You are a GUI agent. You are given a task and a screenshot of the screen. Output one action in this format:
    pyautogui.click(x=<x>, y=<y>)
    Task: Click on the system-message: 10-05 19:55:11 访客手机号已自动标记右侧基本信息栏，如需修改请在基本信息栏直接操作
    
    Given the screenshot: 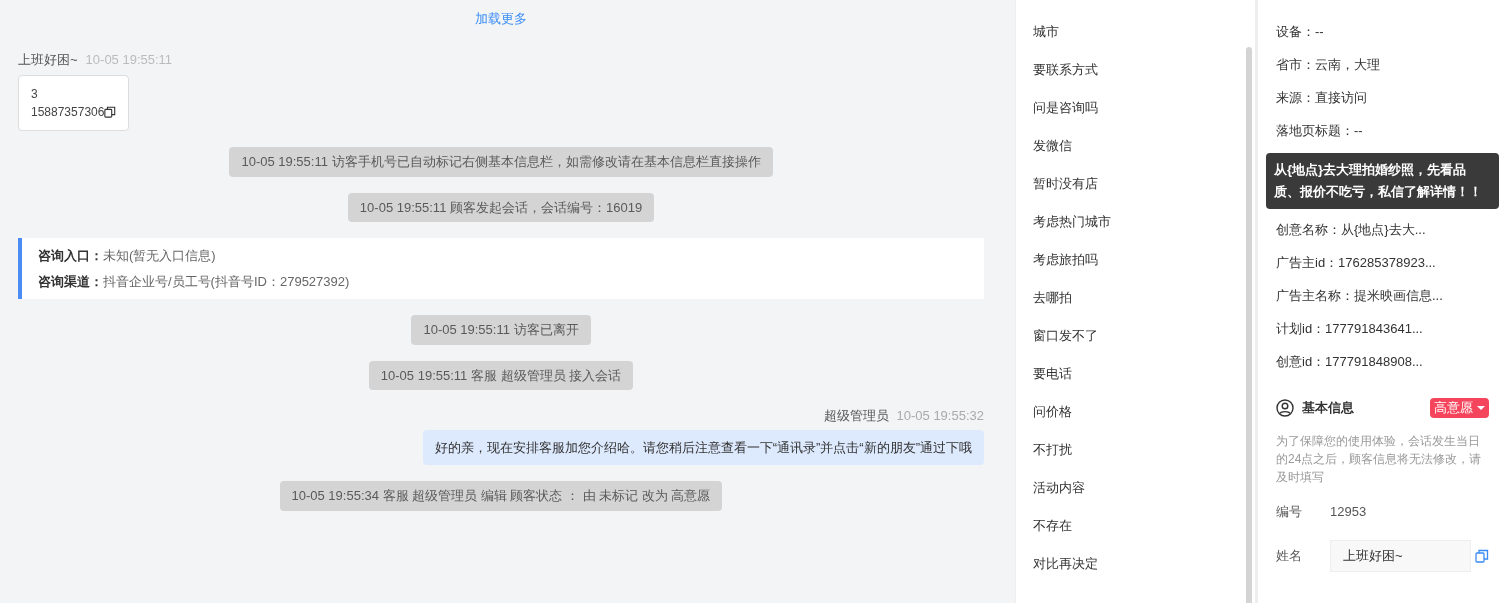 What is the action you would take?
    pyautogui.click(x=501, y=162)
    